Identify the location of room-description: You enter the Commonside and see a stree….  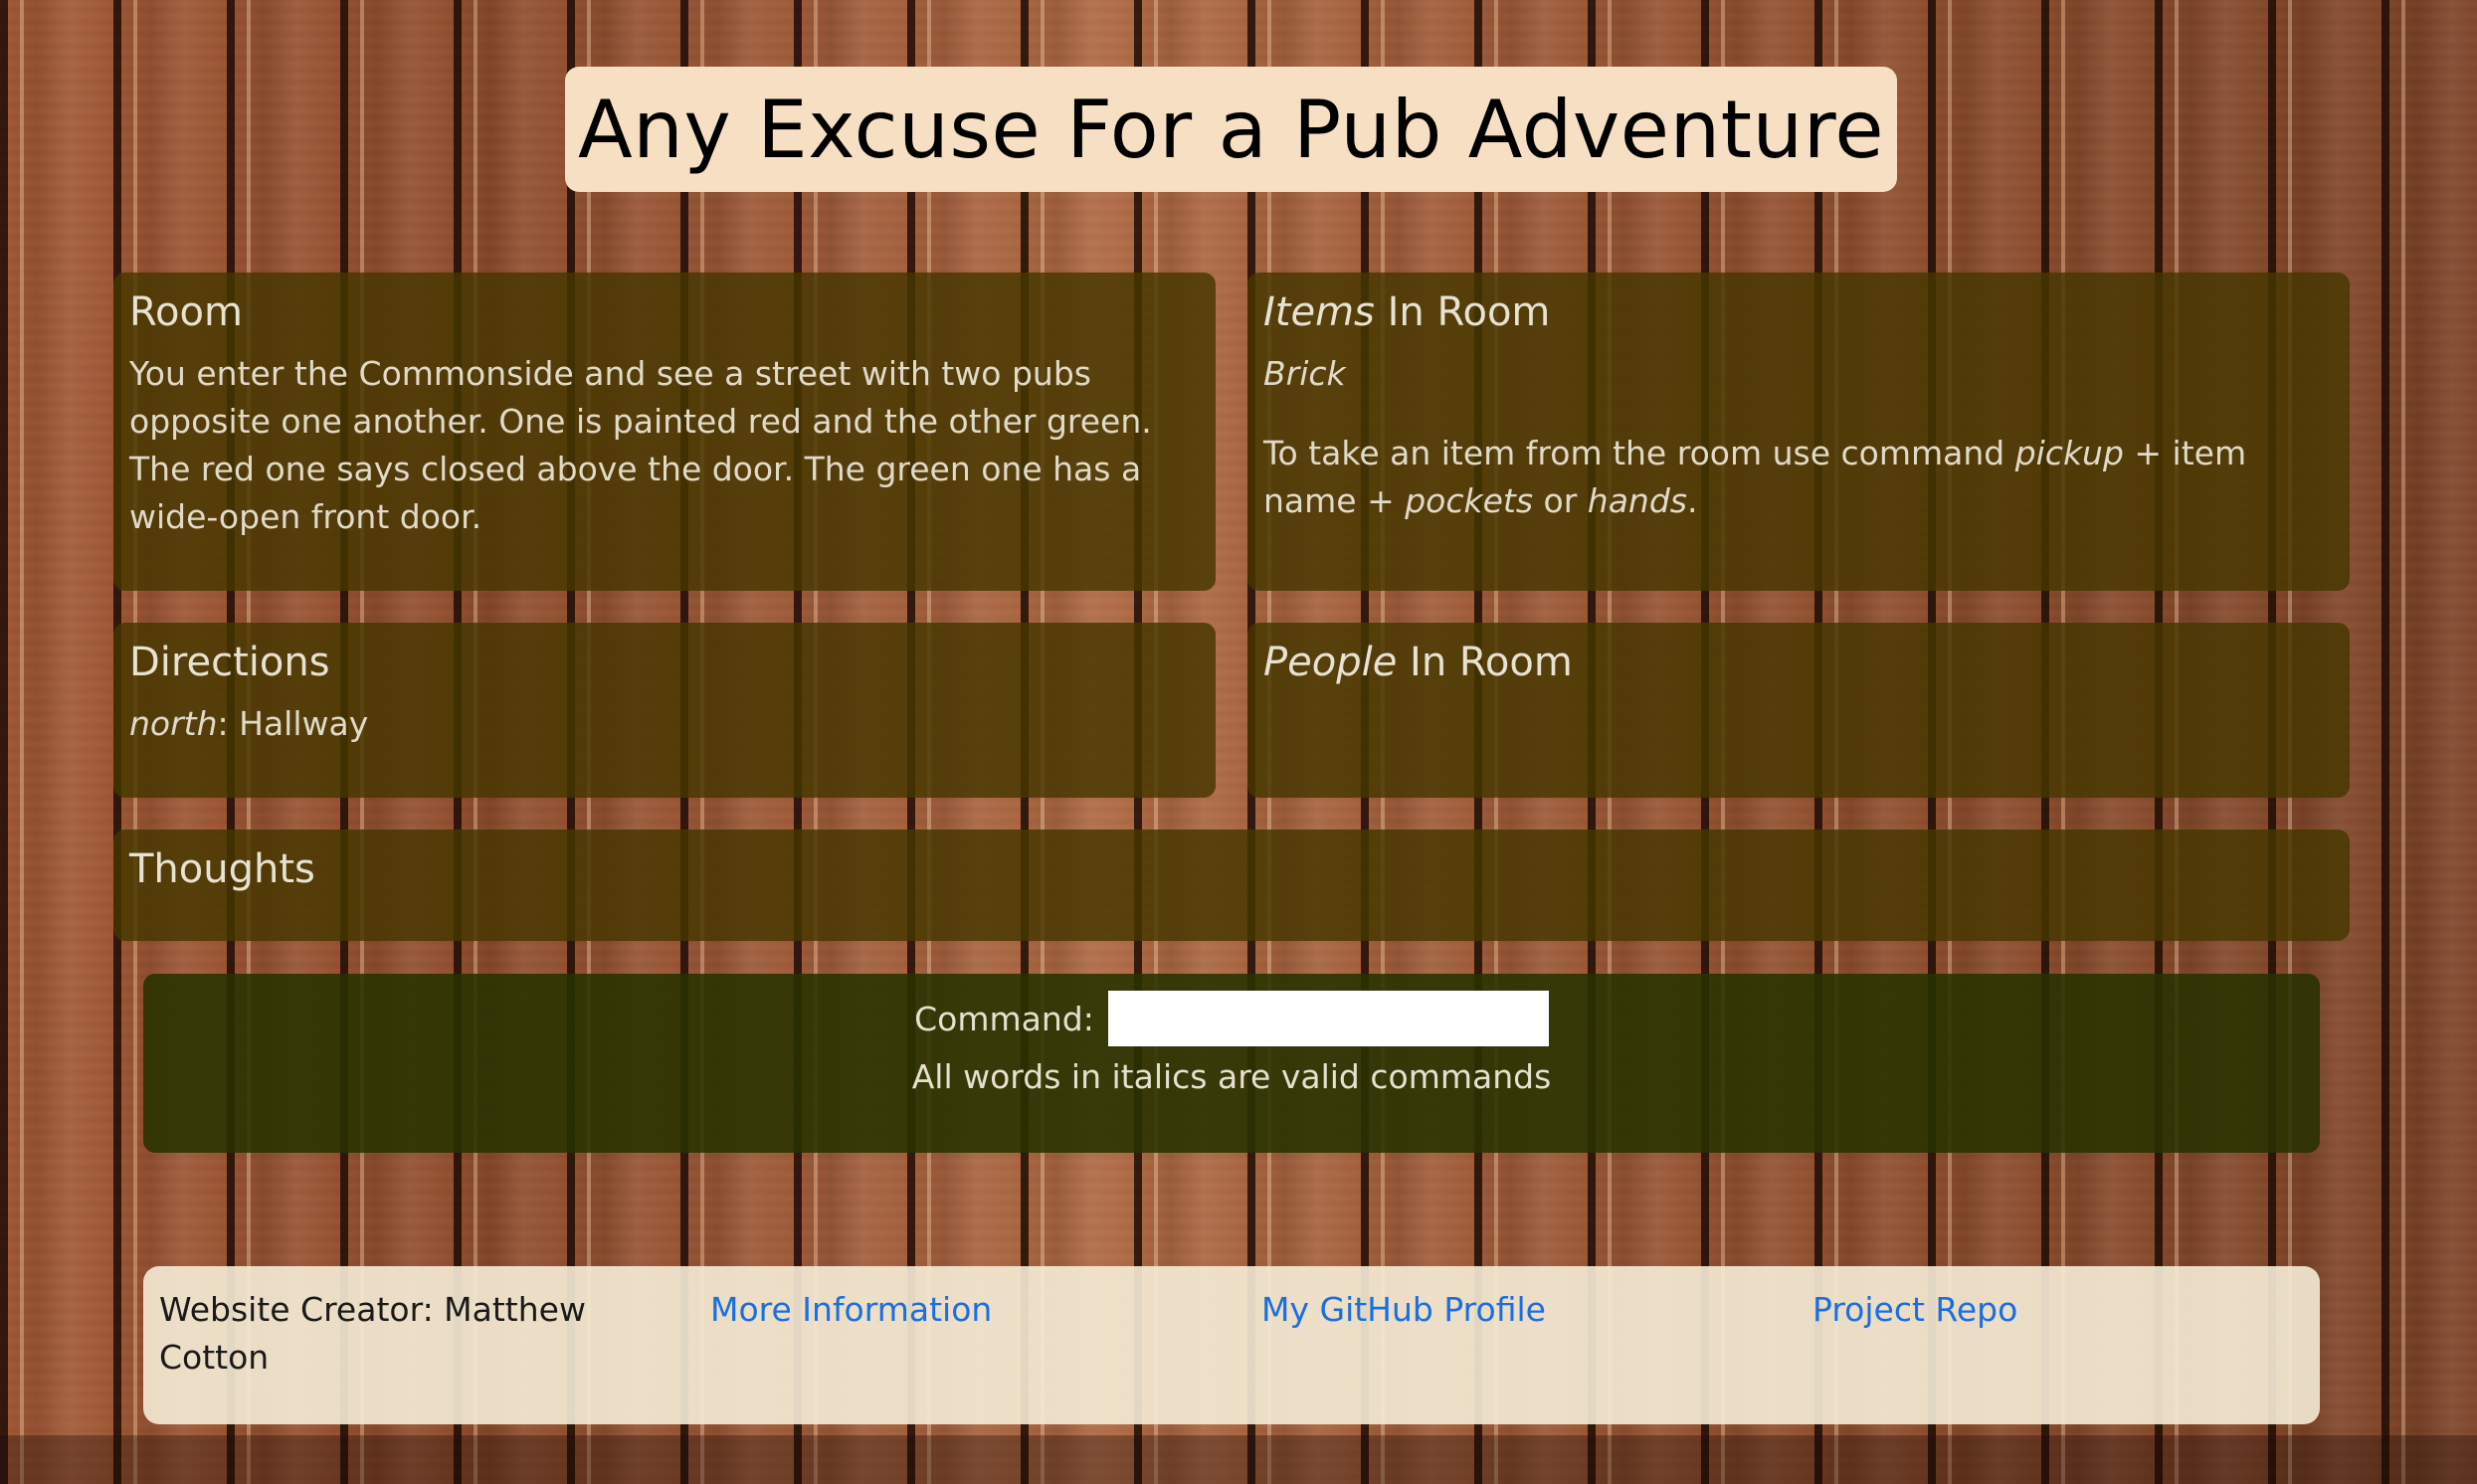
(640, 445).